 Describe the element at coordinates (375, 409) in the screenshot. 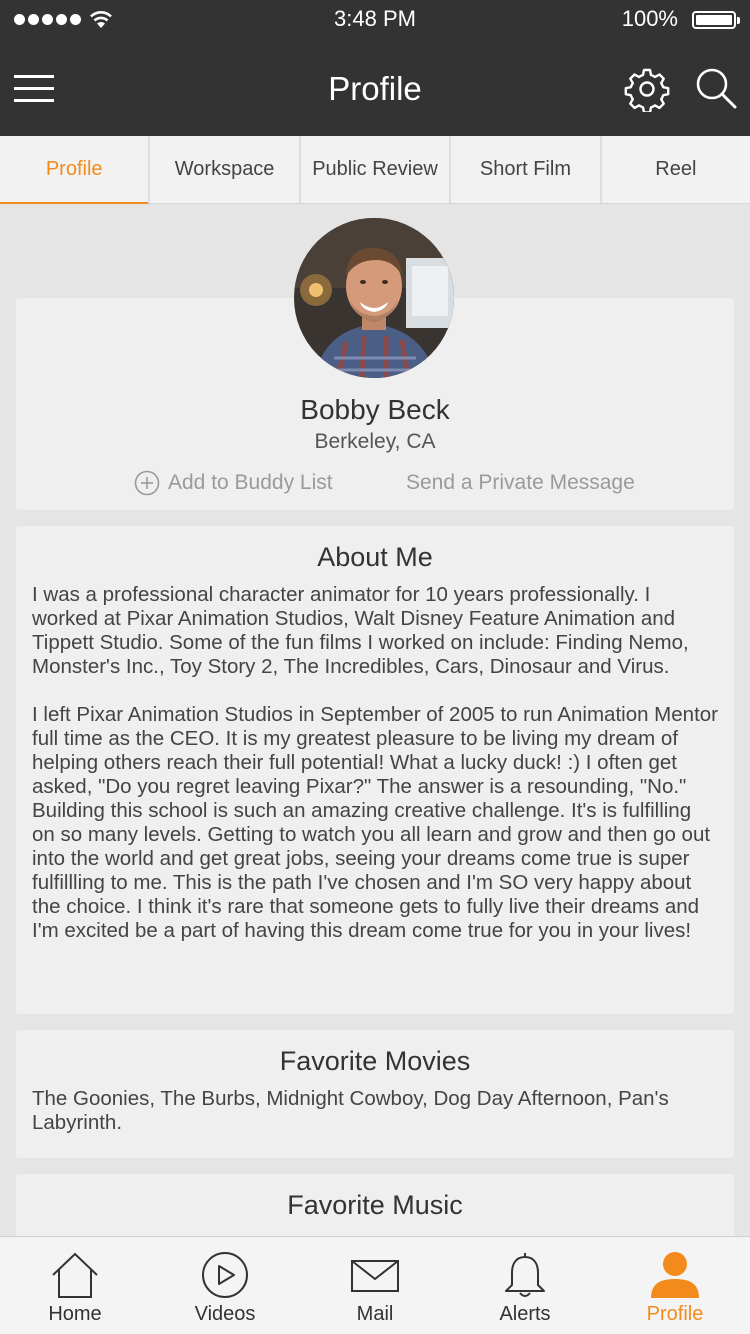

I see `profile-name: Bobby Beck` at that location.